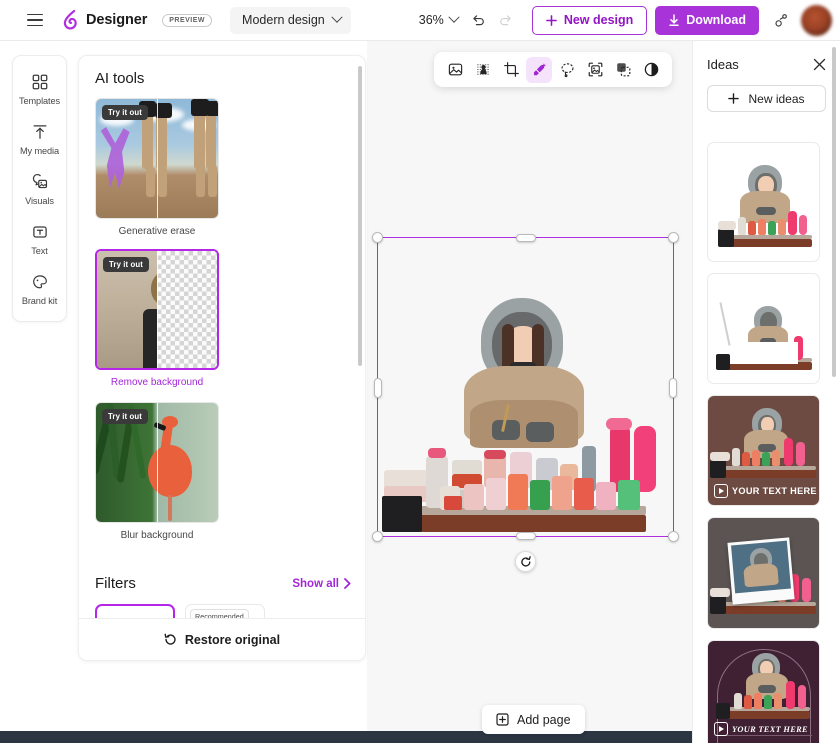 The width and height of the screenshot is (840, 743). I want to click on sidebar-item-label: Templates, so click(39, 101).